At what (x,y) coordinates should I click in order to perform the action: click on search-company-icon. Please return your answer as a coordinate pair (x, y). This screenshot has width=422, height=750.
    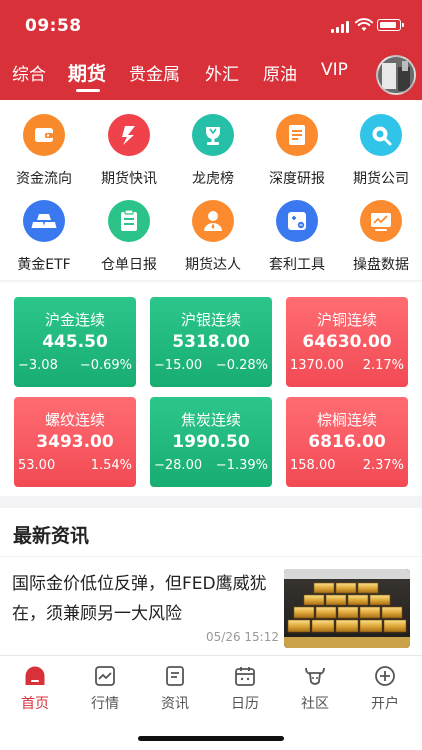
    Looking at the image, I should click on (381, 135).